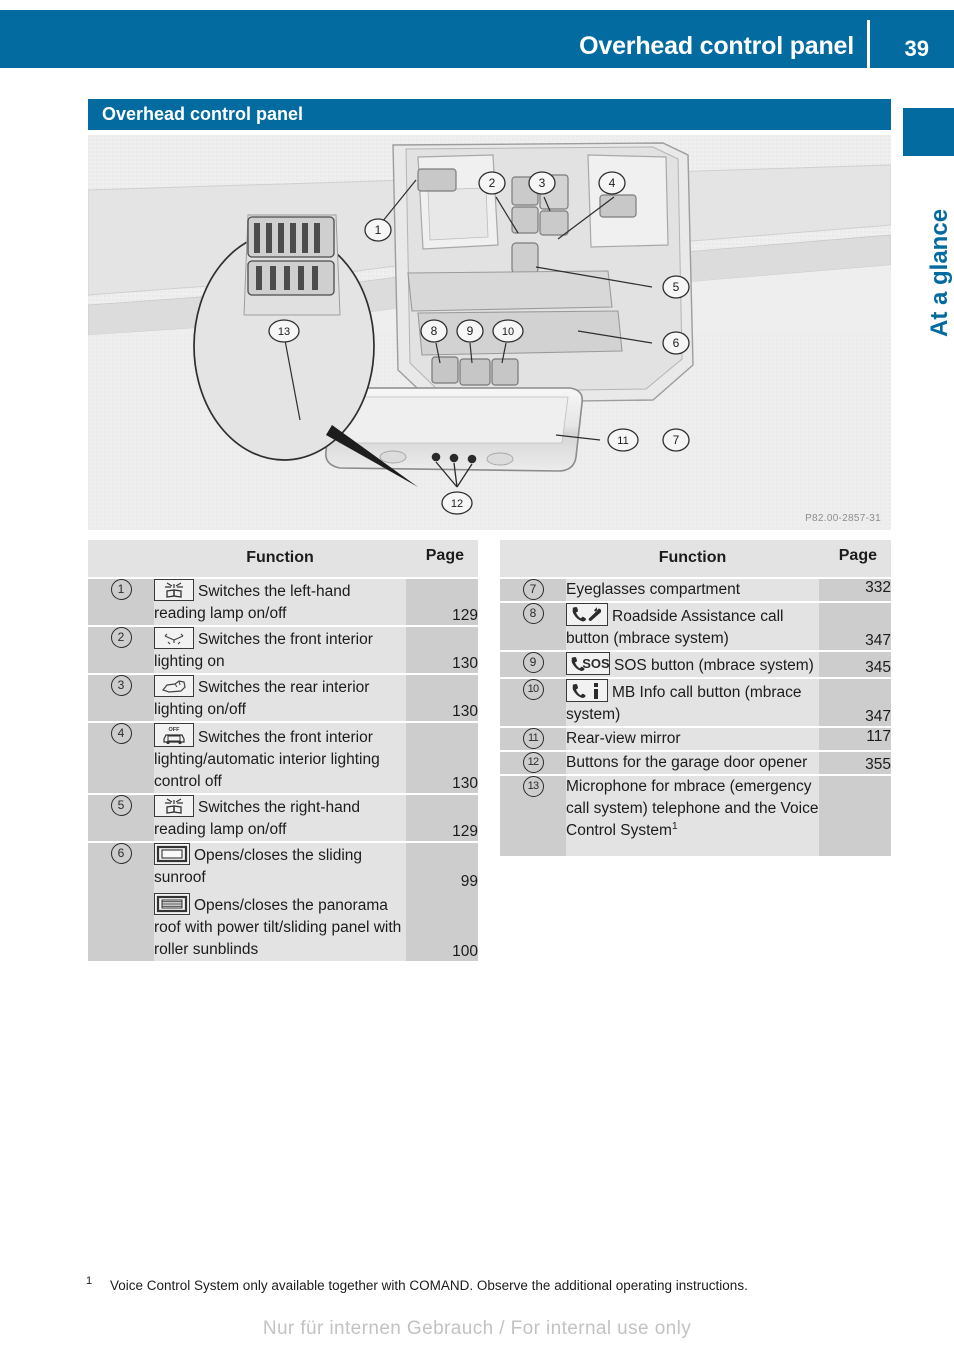 The height and width of the screenshot is (1354, 954). I want to click on row-function-text: Buttons for the garage door opener, so click(687, 762).